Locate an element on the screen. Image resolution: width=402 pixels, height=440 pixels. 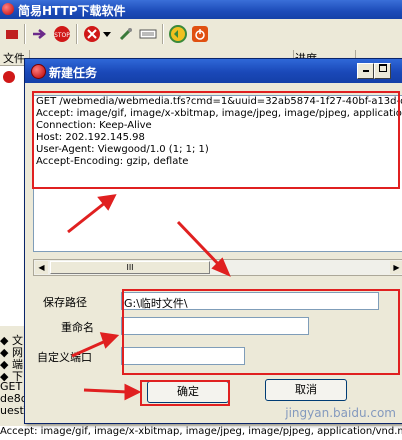
watermark: jingyan.baidu.com is located at coordinates (340, 413).